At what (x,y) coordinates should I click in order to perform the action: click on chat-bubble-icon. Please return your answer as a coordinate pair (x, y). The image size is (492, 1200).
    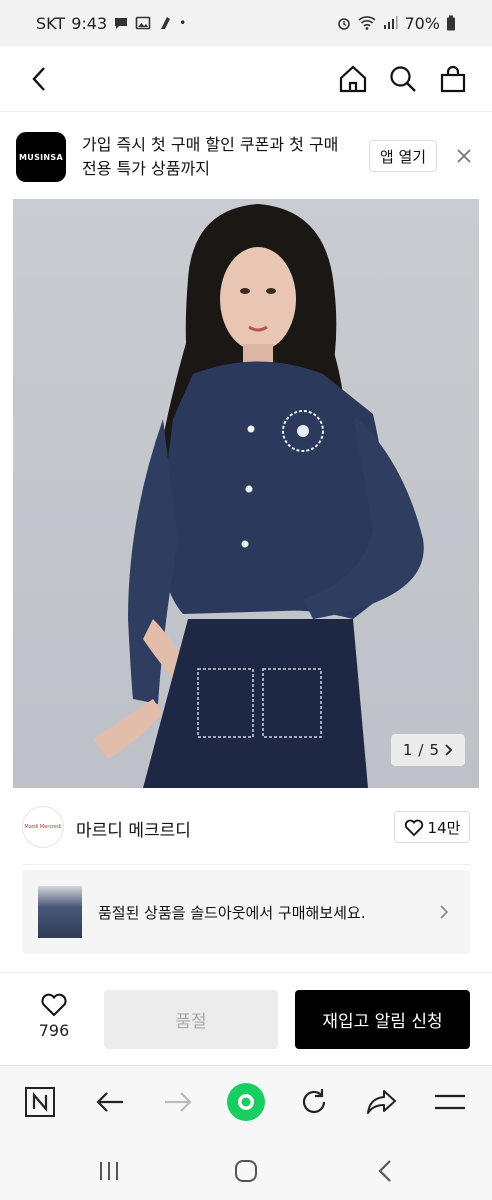
    Looking at the image, I should click on (121, 23).